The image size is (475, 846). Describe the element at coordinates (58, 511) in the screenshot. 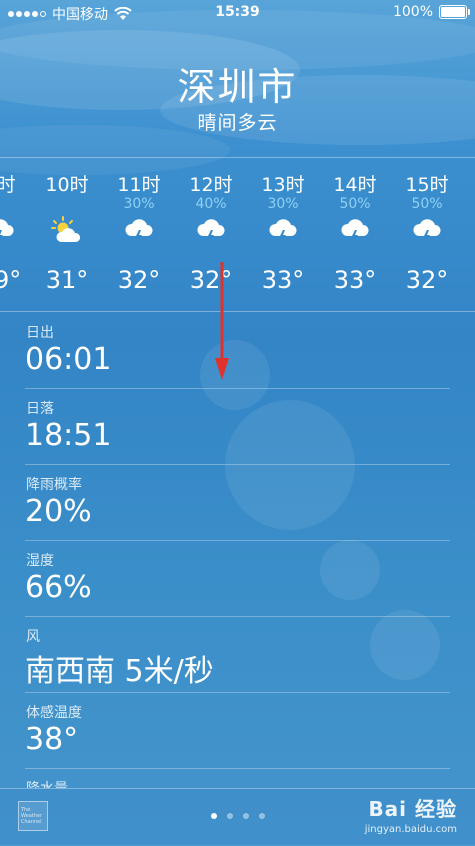

I see `detail-value: 20%` at that location.